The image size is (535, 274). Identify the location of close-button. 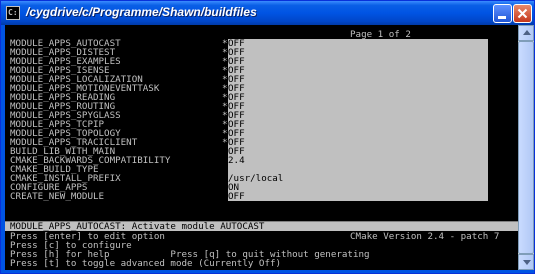
(522, 13).